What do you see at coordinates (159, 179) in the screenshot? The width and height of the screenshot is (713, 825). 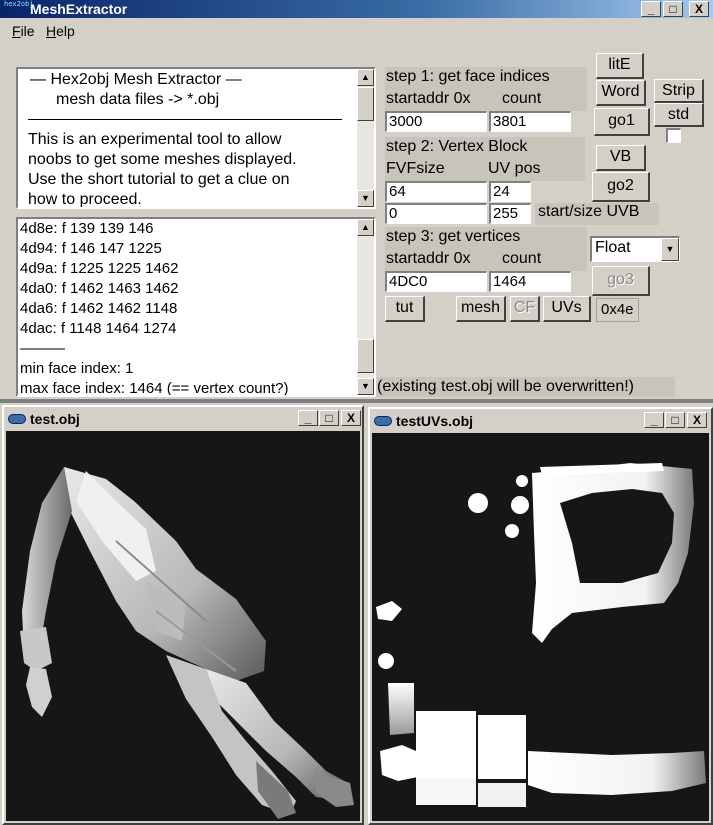 I see `info-text-line: Use the short tutorial to get a clue on` at bounding box center [159, 179].